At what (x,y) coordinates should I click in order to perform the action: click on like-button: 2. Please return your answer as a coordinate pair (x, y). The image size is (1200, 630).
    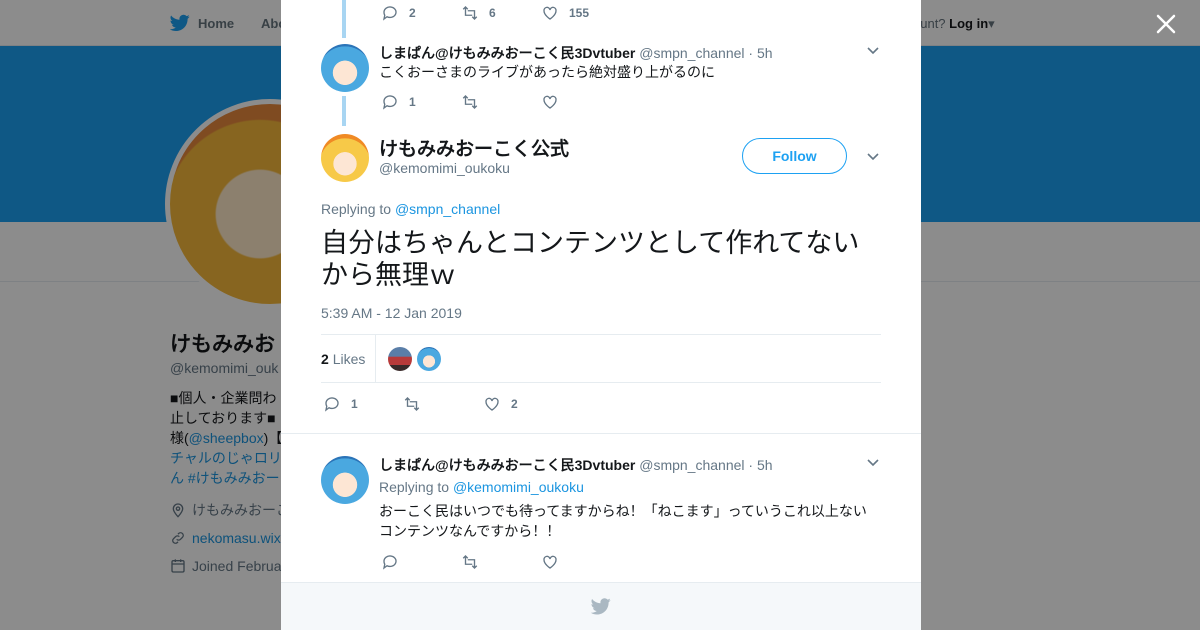
    Looking at the image, I should click on (523, 404).